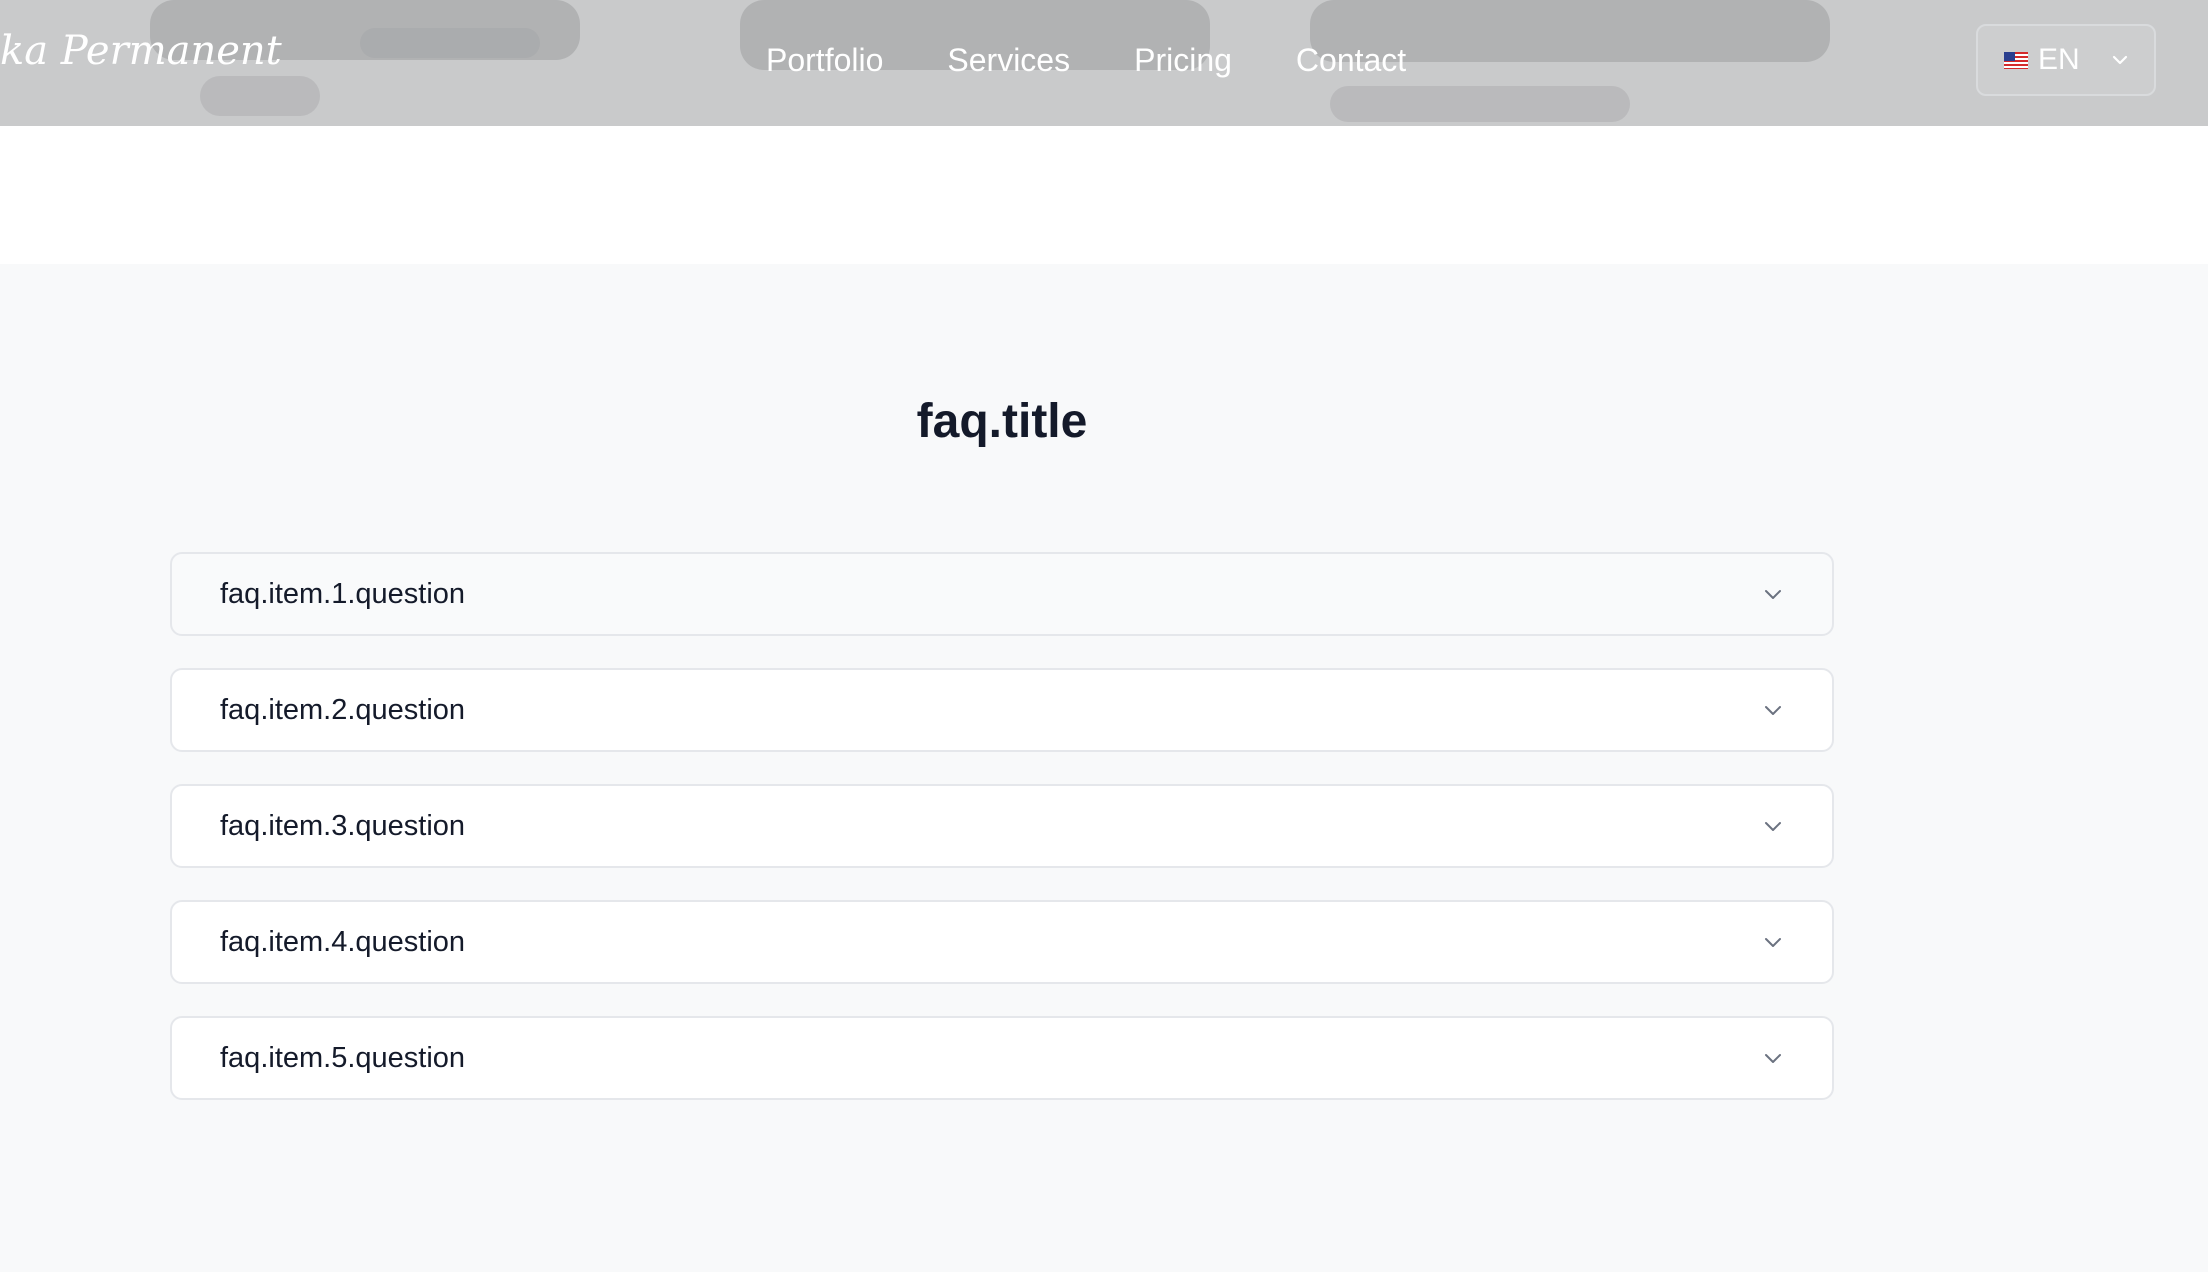  I want to click on nav-link-pricing: Pricing, so click(1183, 60).